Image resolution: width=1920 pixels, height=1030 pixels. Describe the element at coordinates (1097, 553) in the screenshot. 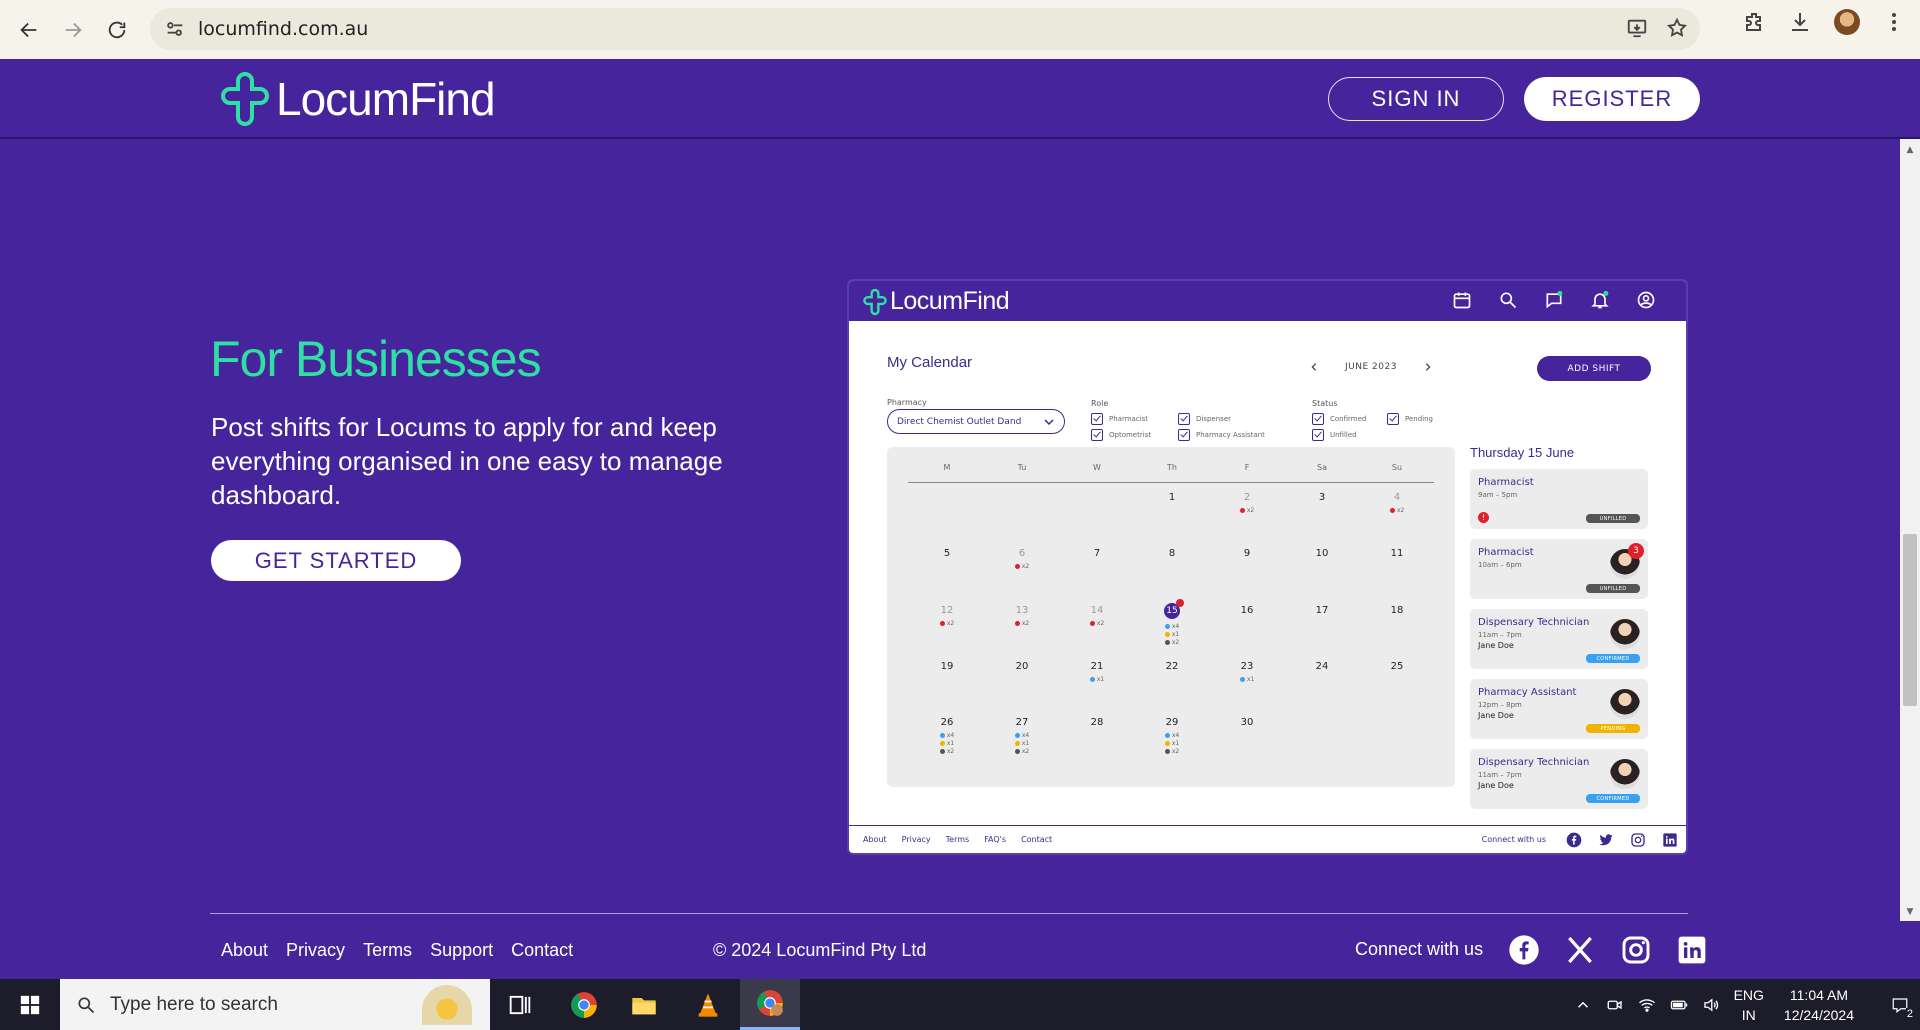

I see `calendar-day: 7` at that location.